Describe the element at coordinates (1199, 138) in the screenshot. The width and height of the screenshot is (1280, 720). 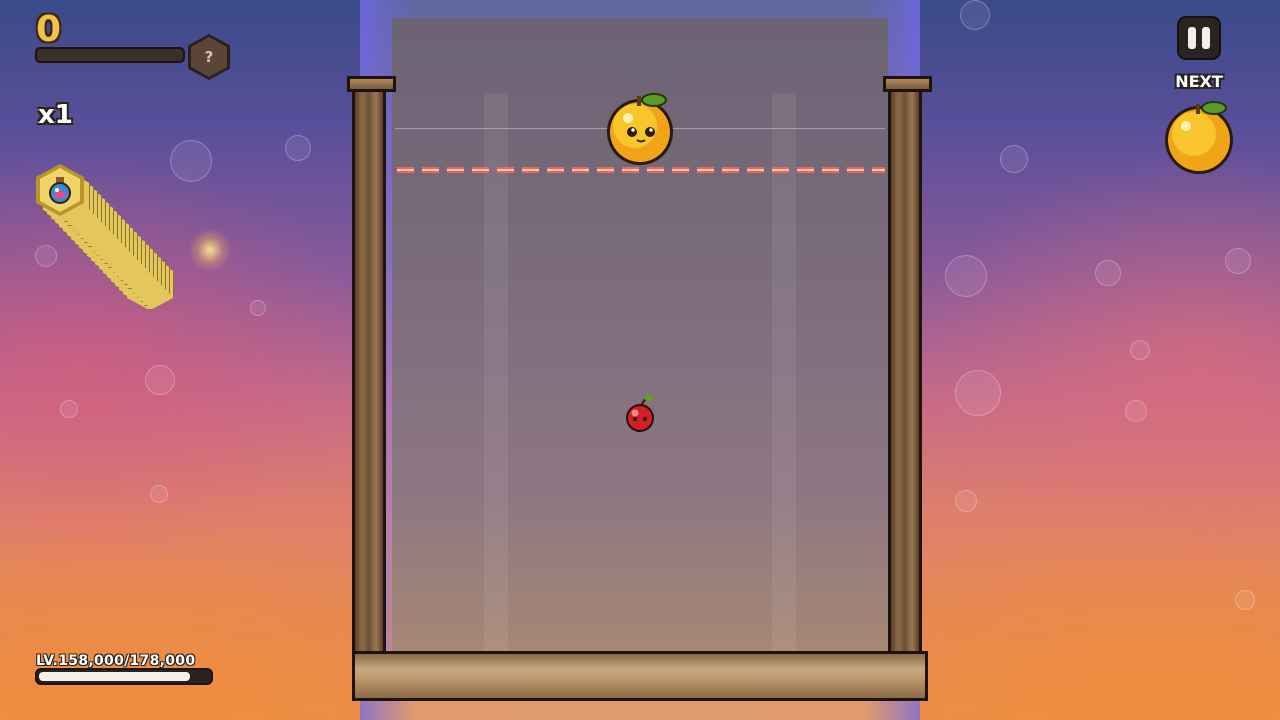
I see `next-fruit-orange` at that location.